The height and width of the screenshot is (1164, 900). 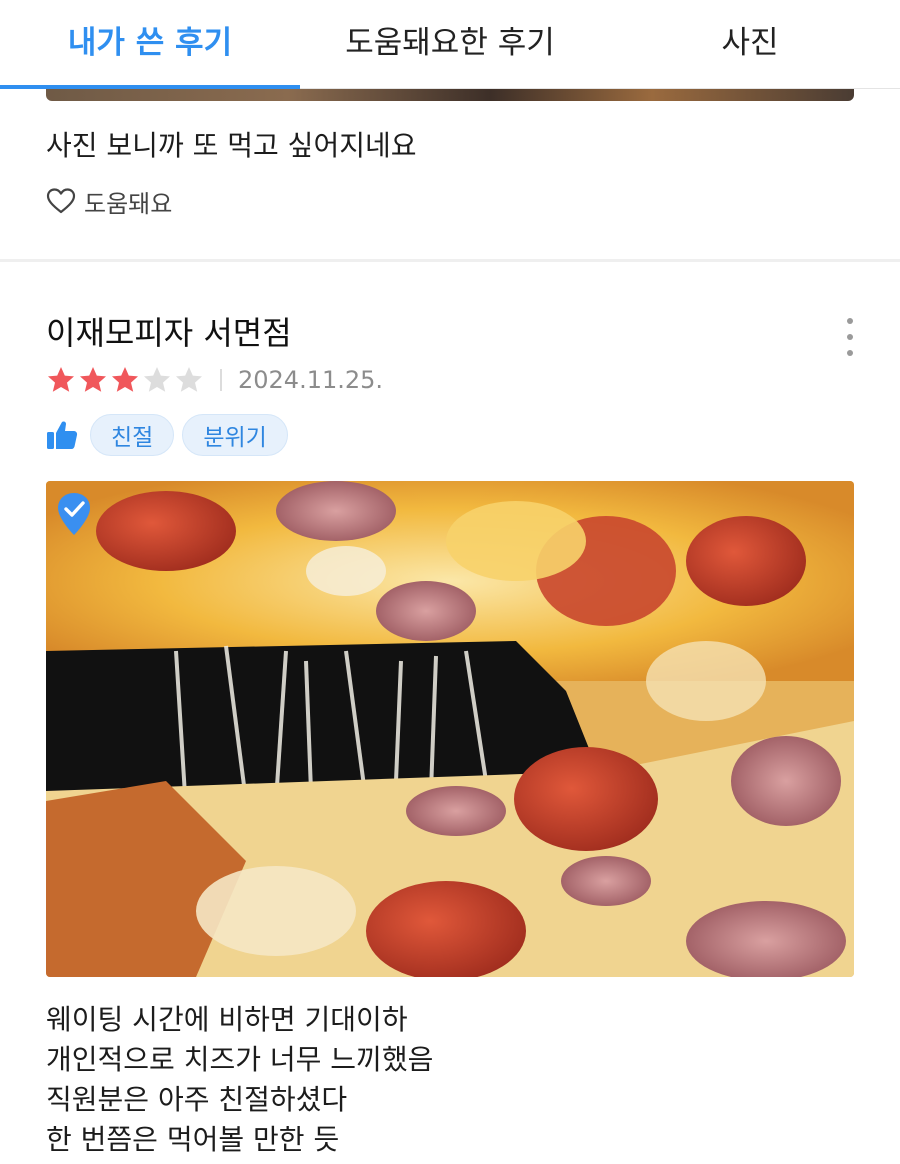 What do you see at coordinates (235, 435) in the screenshot?
I see `tag-chip-mood: 분위기` at bounding box center [235, 435].